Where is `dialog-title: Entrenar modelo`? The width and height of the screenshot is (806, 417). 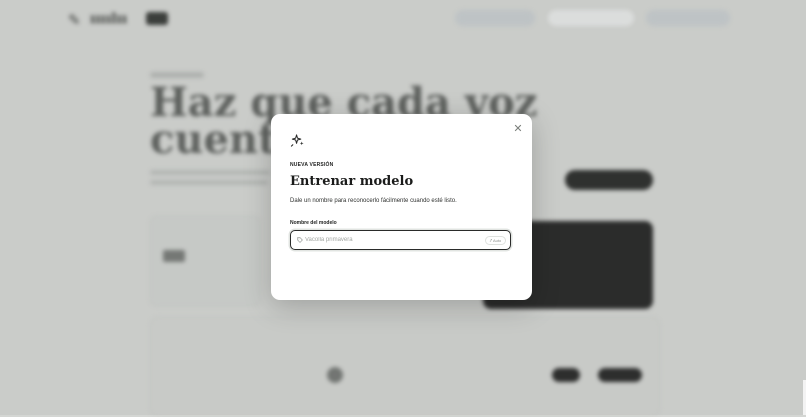
dialog-title: Entrenar modelo is located at coordinates (352, 181).